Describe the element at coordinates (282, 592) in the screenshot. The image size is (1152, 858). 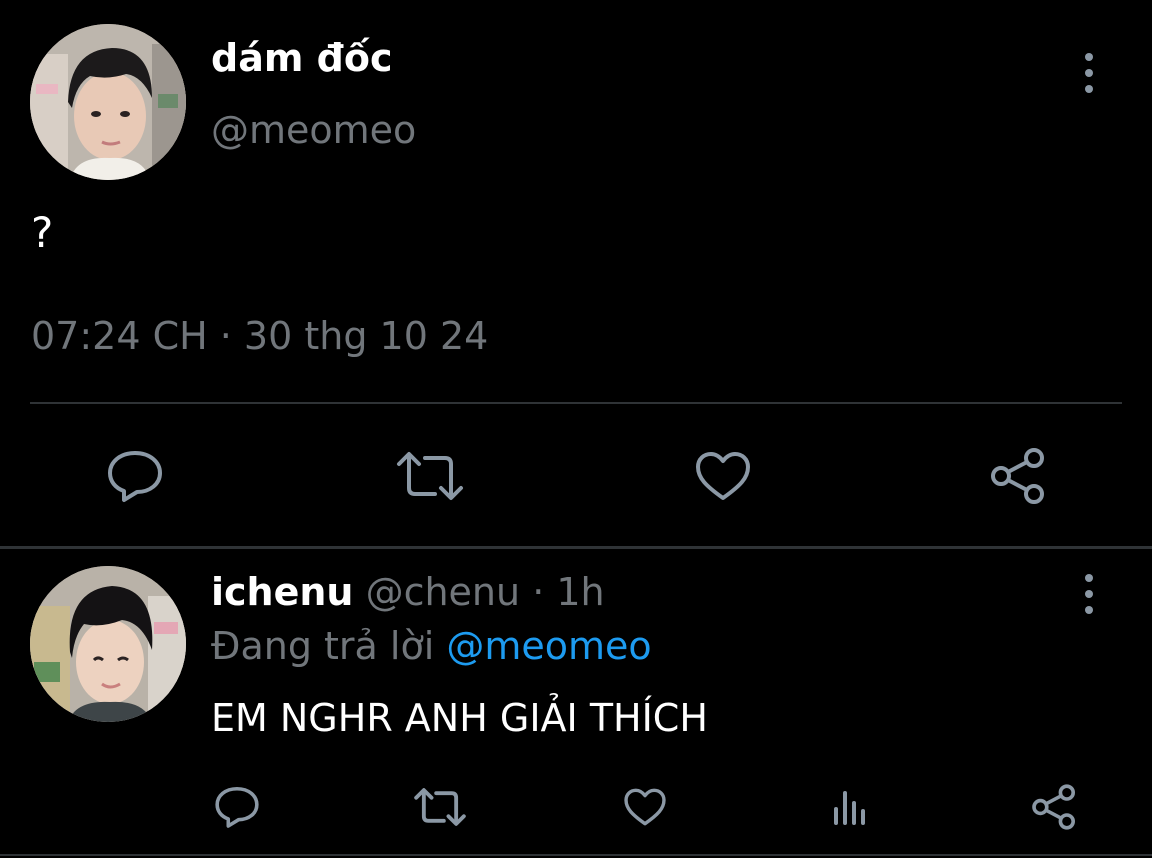
I see `reply-display-name: ichenu` at that location.